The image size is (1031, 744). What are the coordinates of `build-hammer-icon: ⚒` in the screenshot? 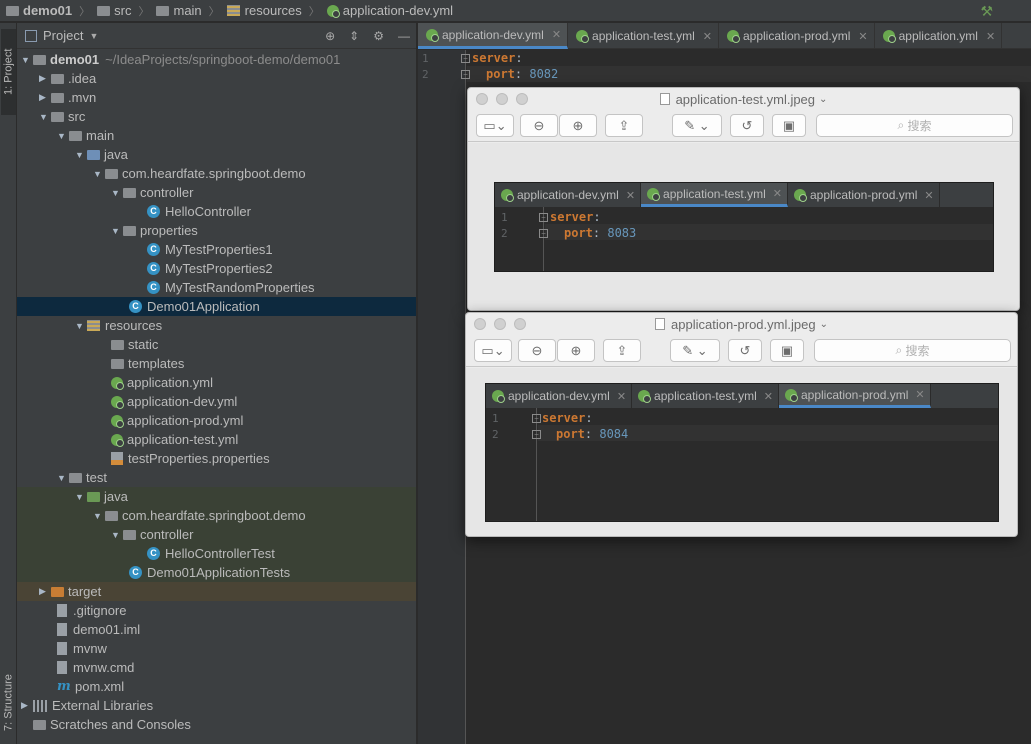 It's located at (986, 11).